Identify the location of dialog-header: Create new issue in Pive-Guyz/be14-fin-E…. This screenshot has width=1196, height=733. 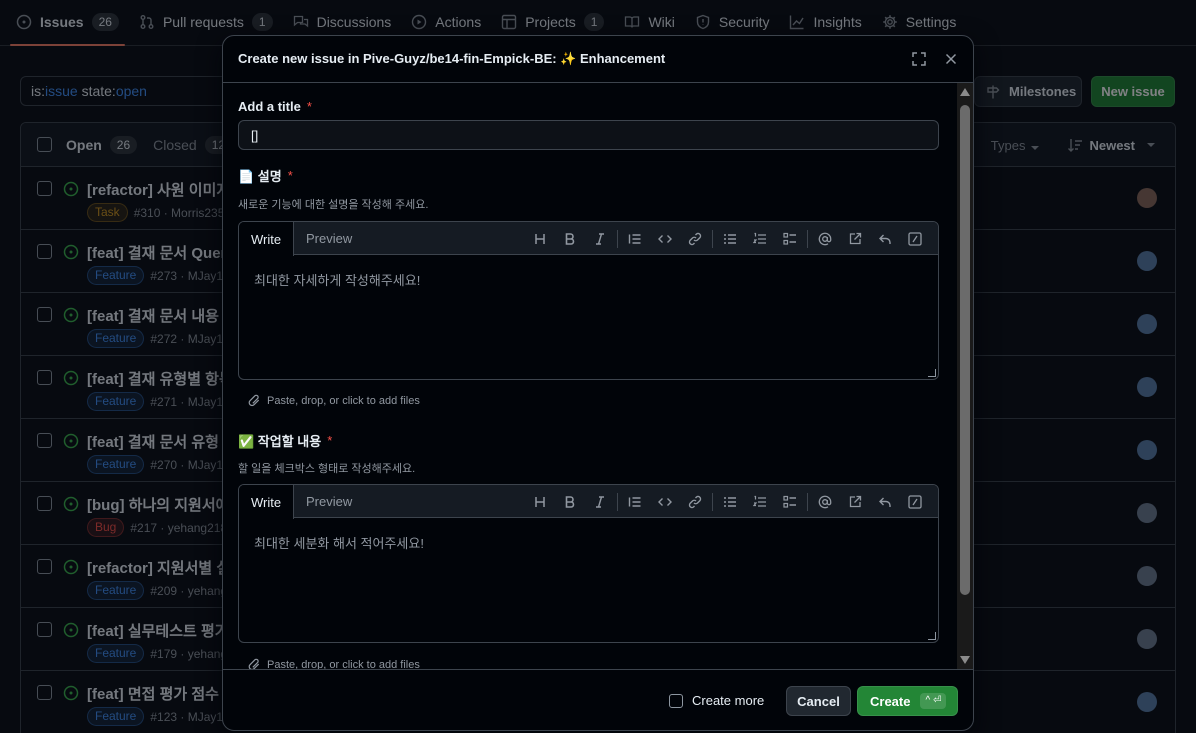
(598, 59).